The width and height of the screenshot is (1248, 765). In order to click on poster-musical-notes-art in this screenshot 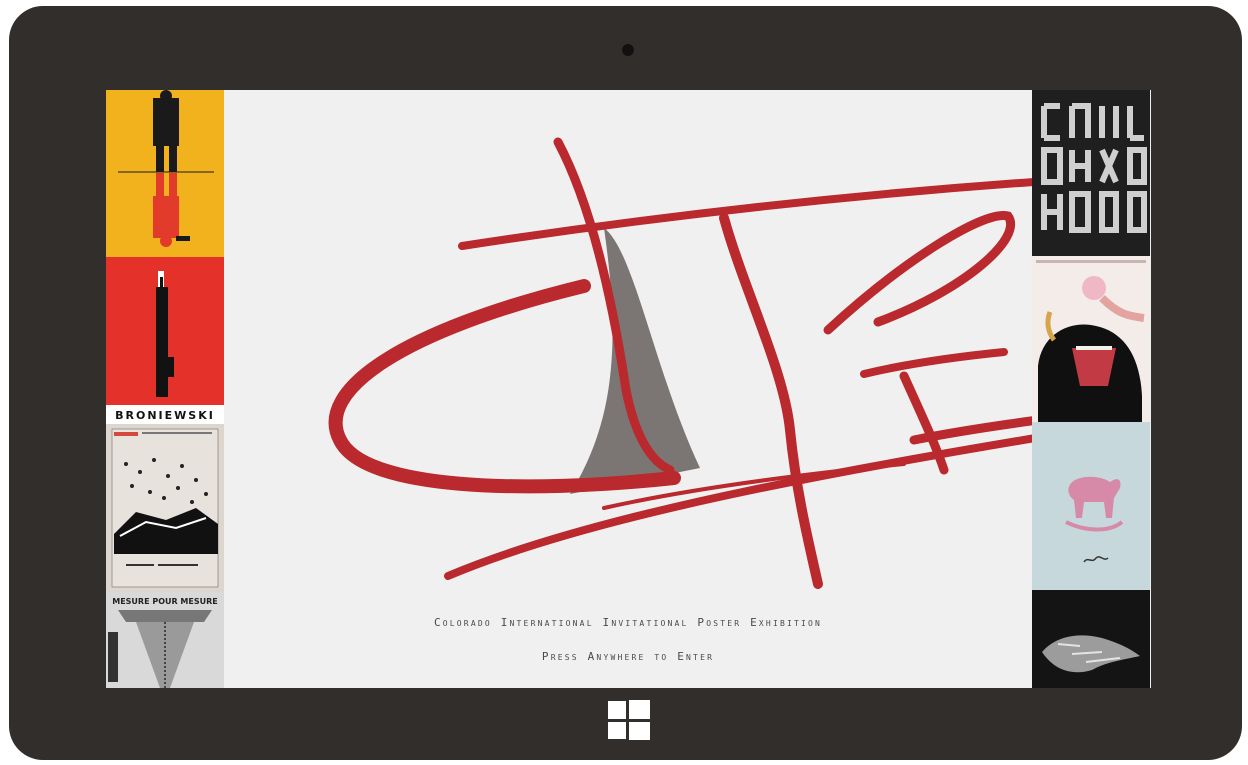, I will do `click(165, 508)`.